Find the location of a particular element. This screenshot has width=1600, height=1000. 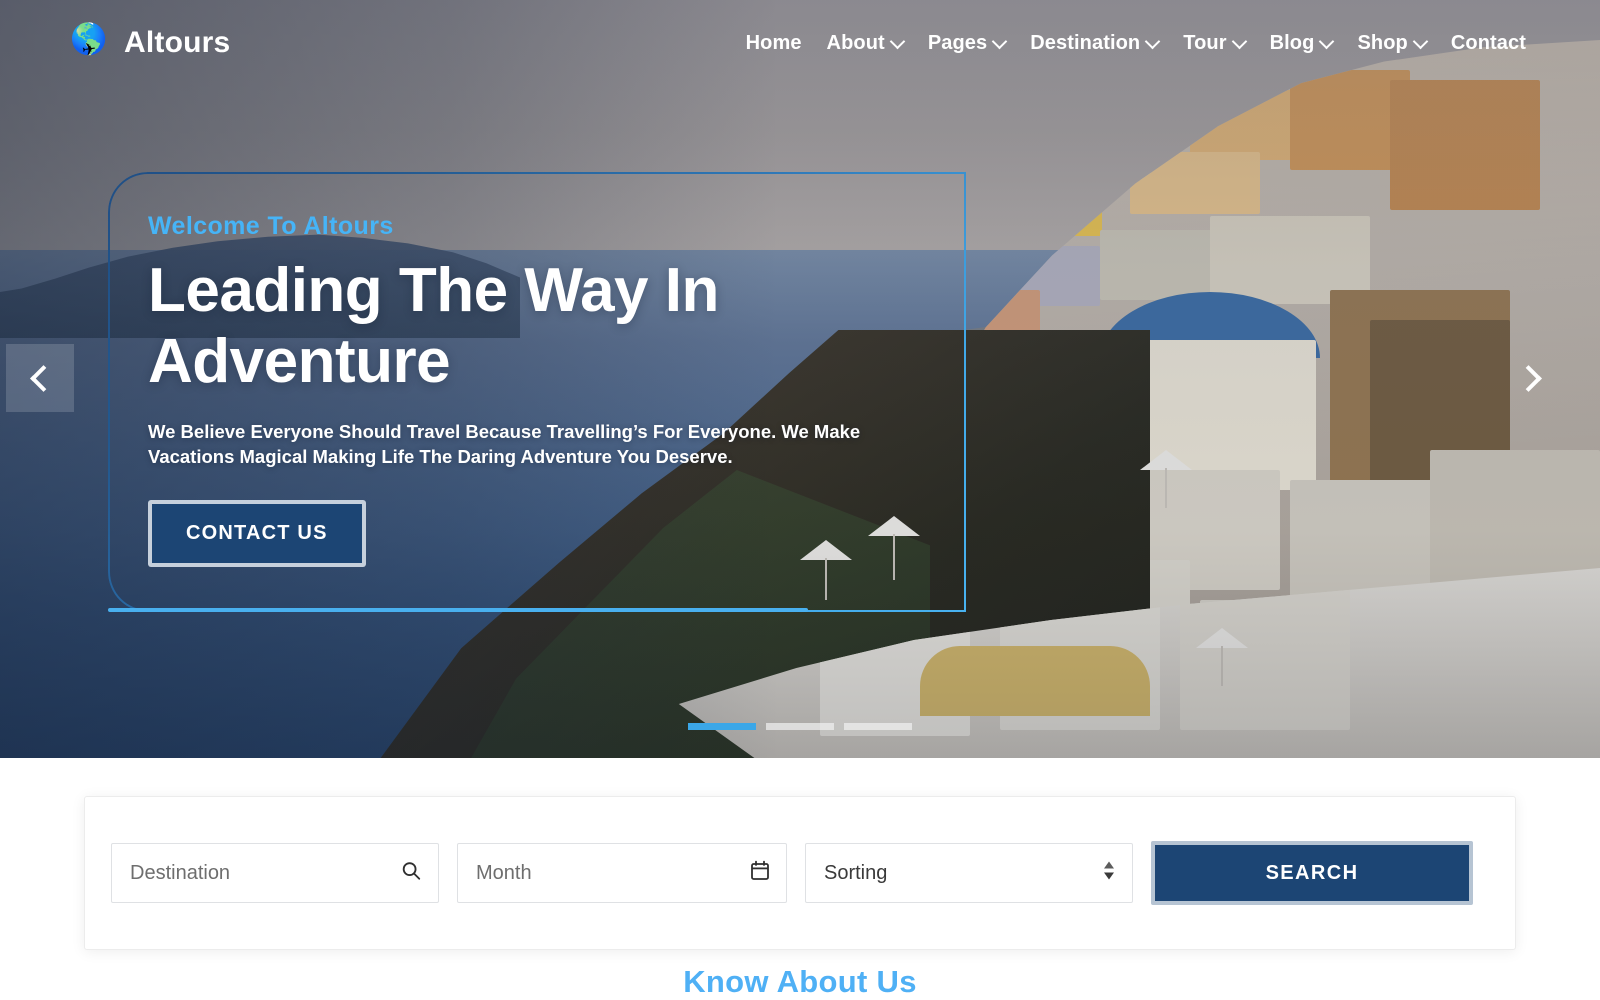

hero-eyebrow: Welcome To Altours is located at coordinates (271, 226).